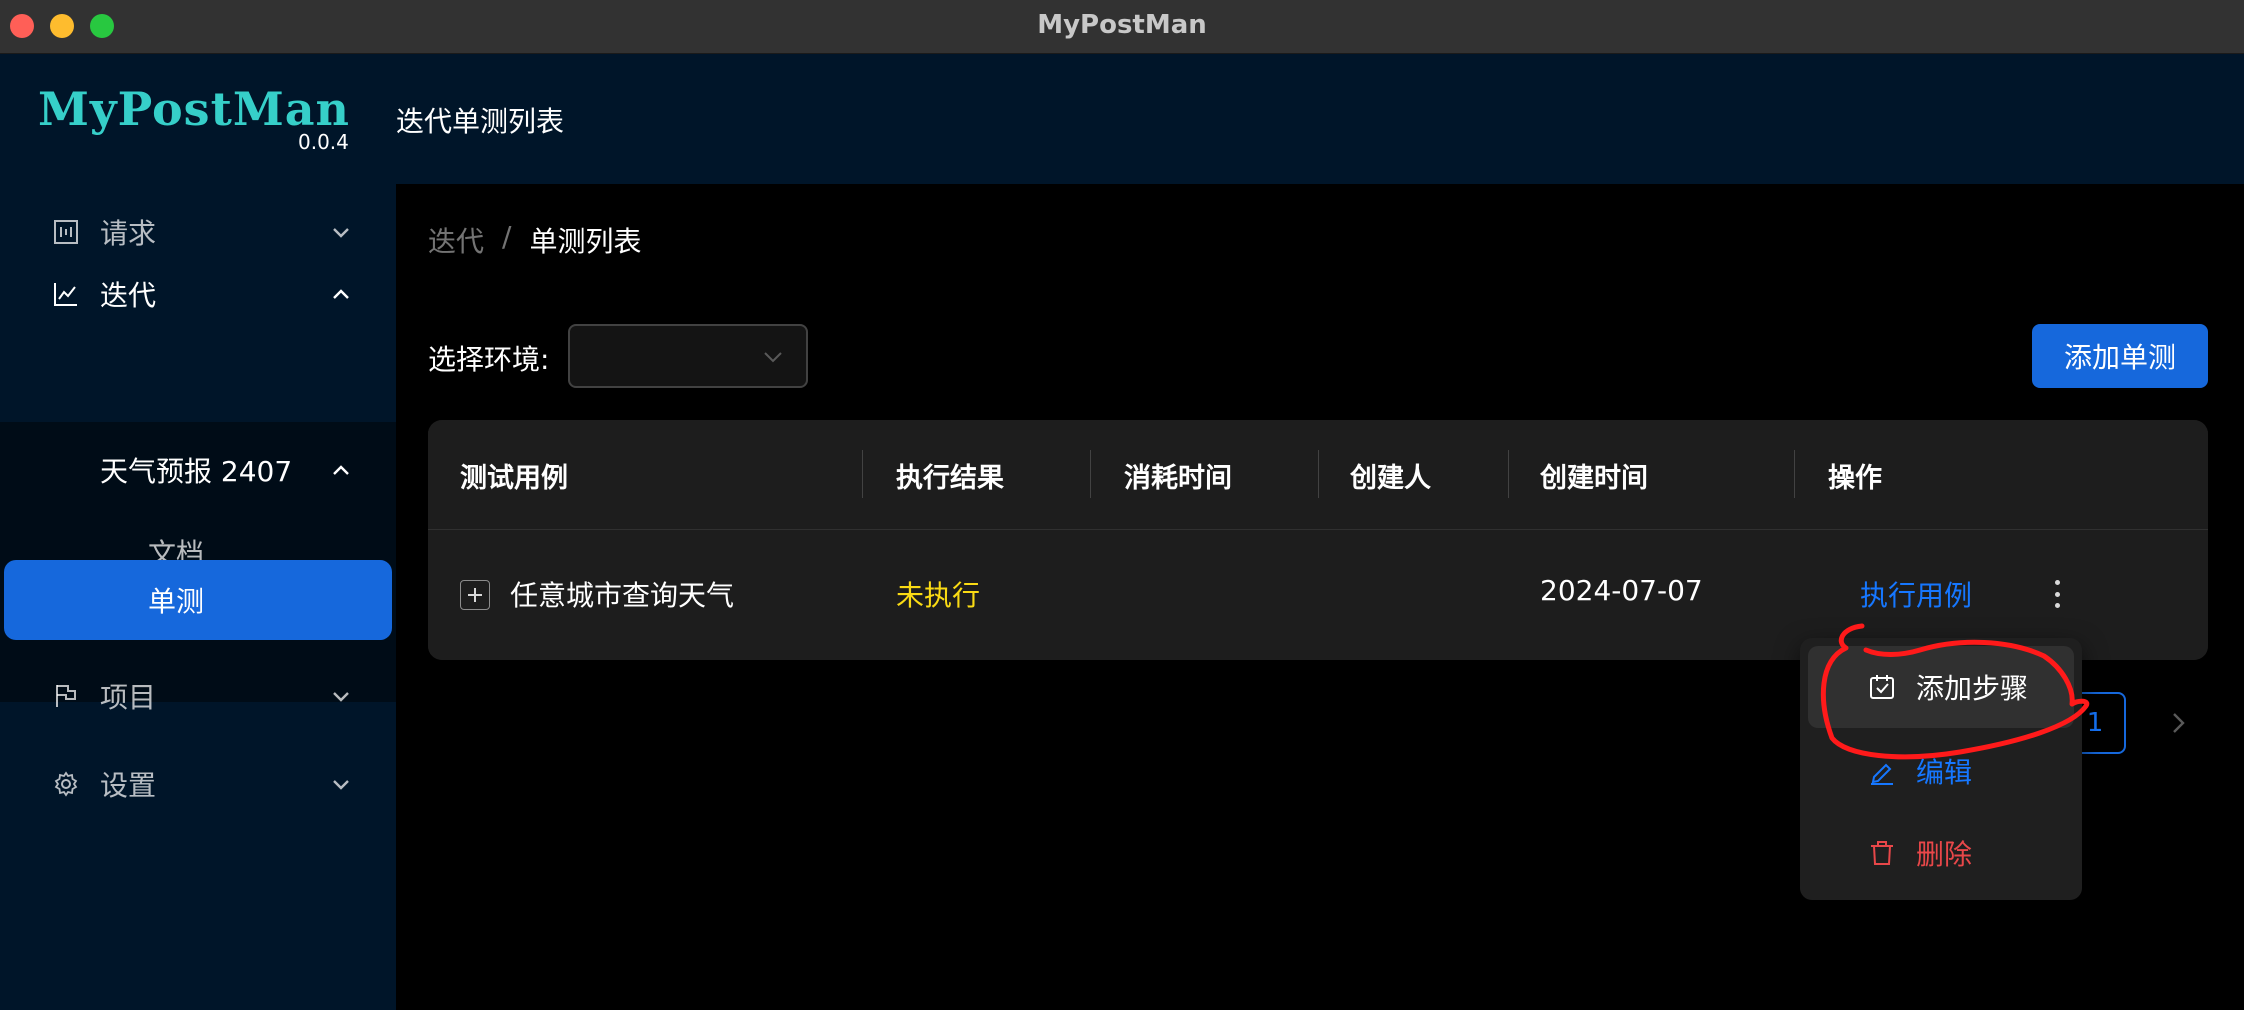 The height and width of the screenshot is (1010, 2244). I want to click on menu-item-delete: 删除, so click(1941, 853).